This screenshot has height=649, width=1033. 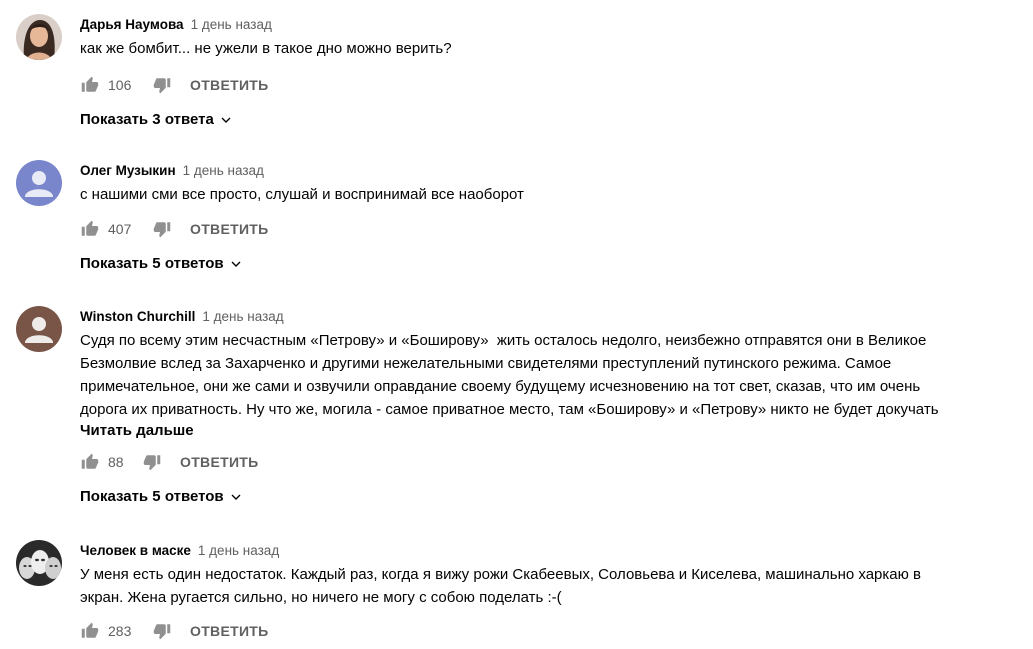 What do you see at coordinates (120, 229) in the screenshot?
I see `like-count: 407` at bounding box center [120, 229].